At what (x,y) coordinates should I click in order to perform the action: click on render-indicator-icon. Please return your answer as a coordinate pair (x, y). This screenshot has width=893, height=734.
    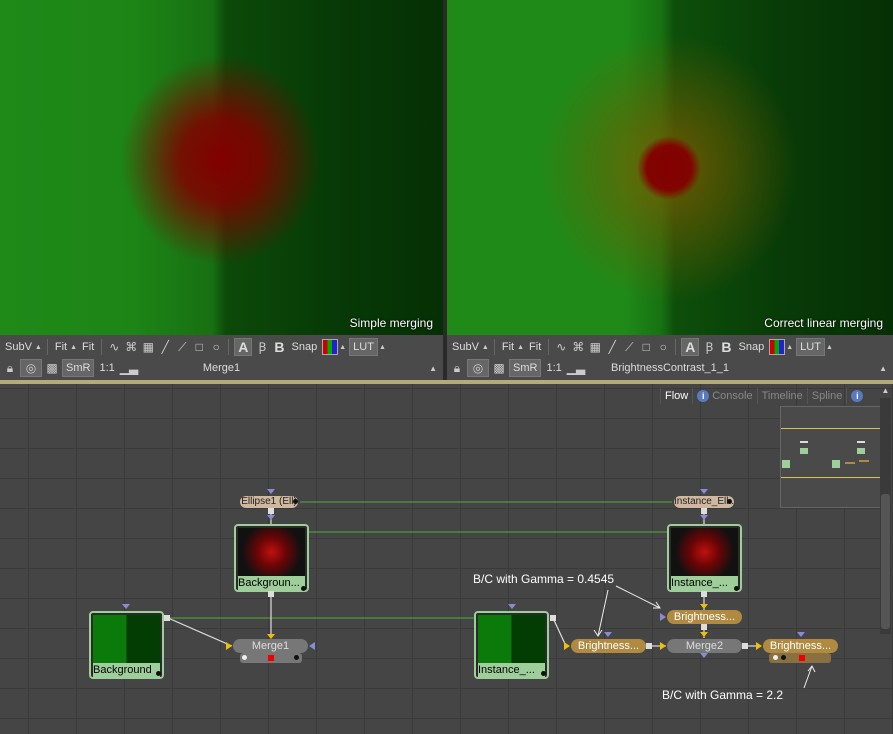
    Looking at the image, I should click on (271, 658).